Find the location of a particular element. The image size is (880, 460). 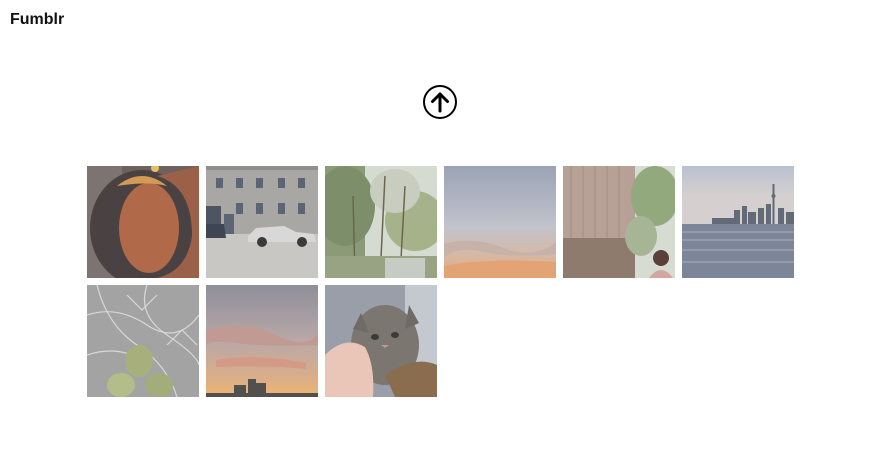

arrow-up-circle-icon is located at coordinates (440, 102).